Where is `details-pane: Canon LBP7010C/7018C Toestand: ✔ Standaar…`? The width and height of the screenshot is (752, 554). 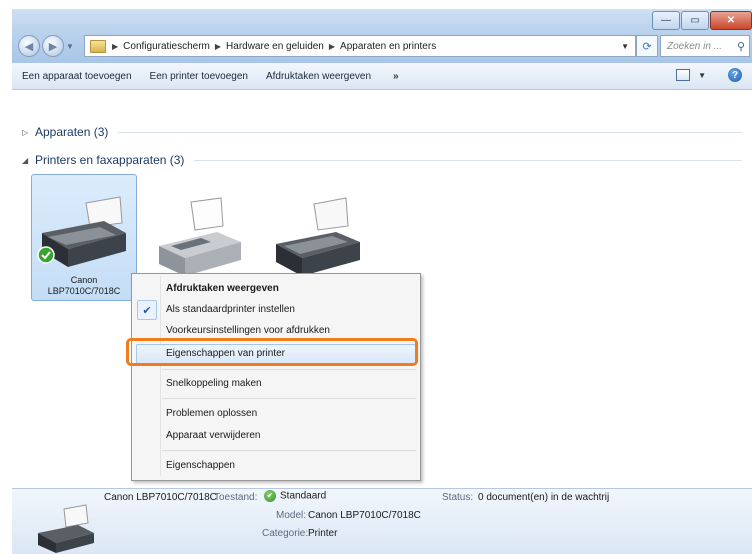 details-pane: Canon LBP7010C/7018C Toestand: ✔ Standaar… is located at coordinates (382, 521).